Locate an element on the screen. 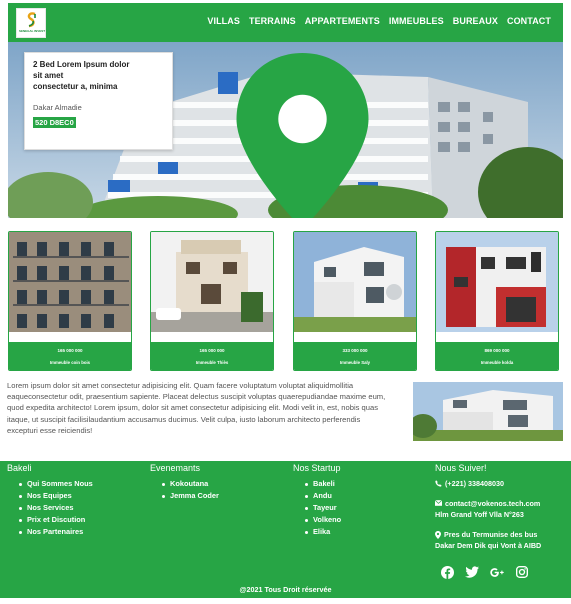 The height and width of the screenshot is (604, 571). footer-link: Kokoutana is located at coordinates (184, 484).